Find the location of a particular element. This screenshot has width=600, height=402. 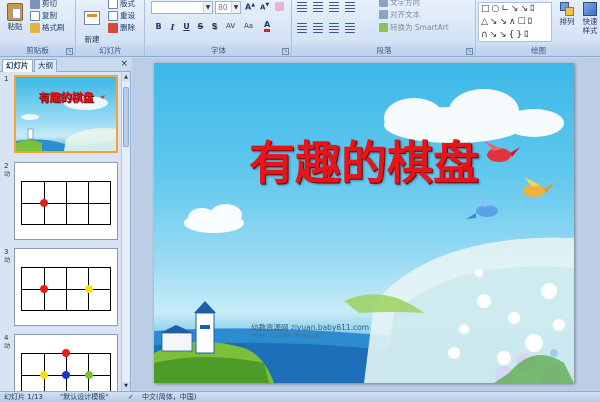

align-right-button is located at coordinates (334, 28).